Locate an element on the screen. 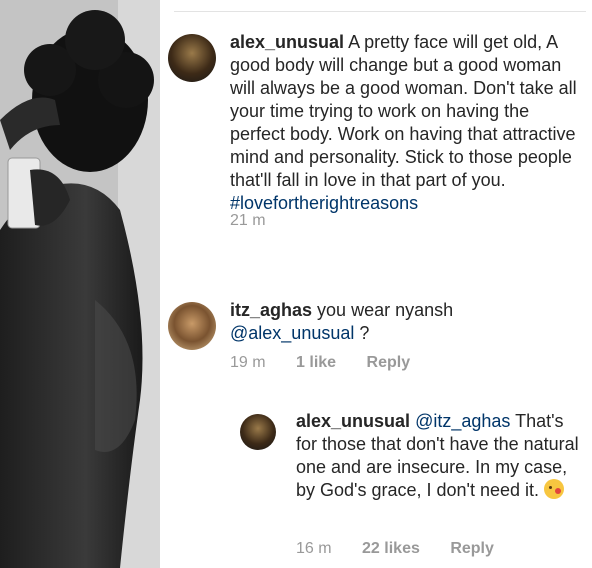 This screenshot has height=568, width=592. mention-link: @itz_aghas is located at coordinates (462, 421).